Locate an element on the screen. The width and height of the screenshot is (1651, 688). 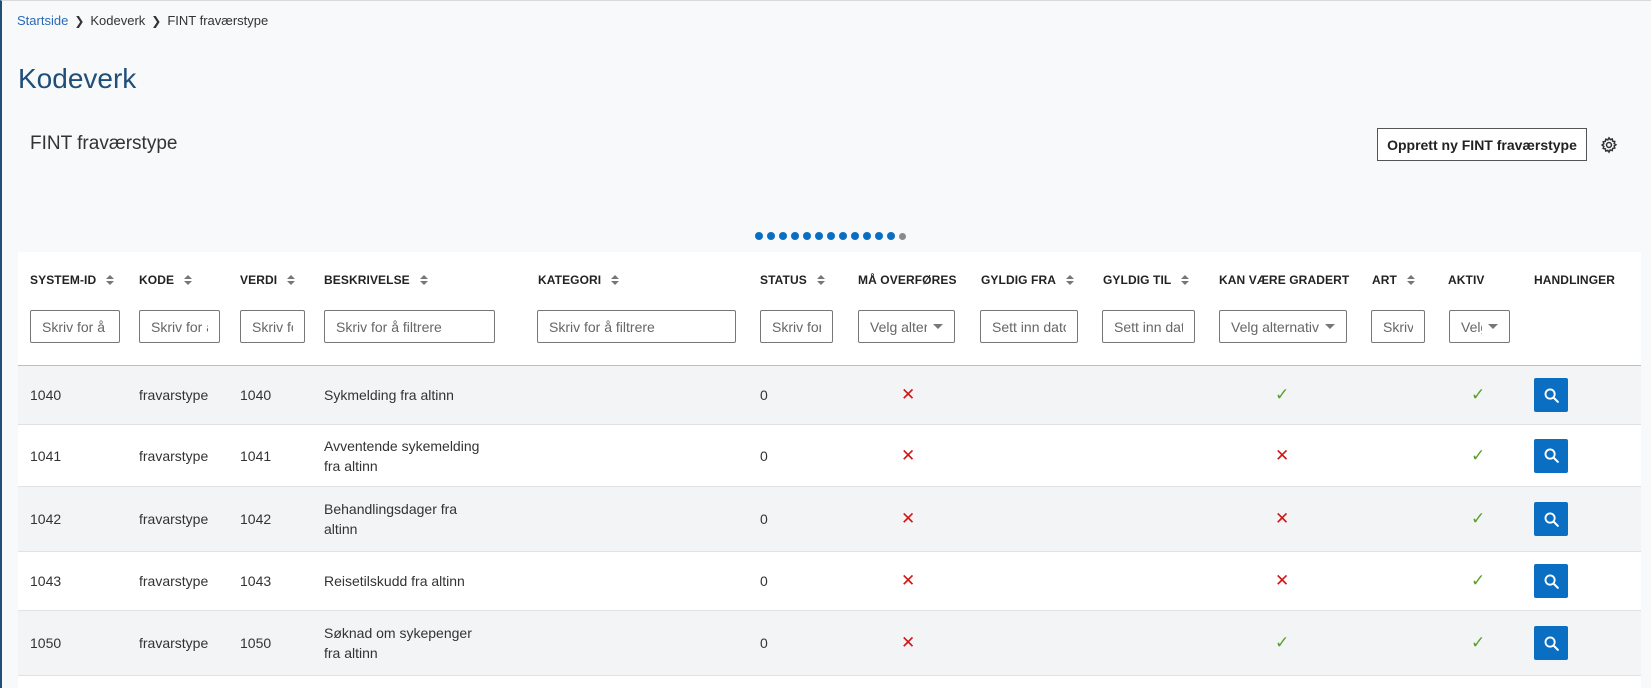
status-filter-input: Skriv for å filtrere is located at coordinates (796, 326).